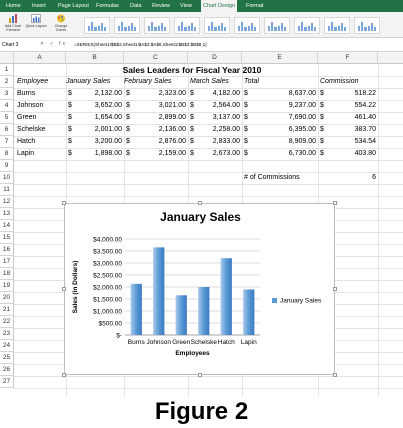  What do you see at coordinates (32, 82) in the screenshot?
I see `header-employee: Employee` at bounding box center [32, 82].